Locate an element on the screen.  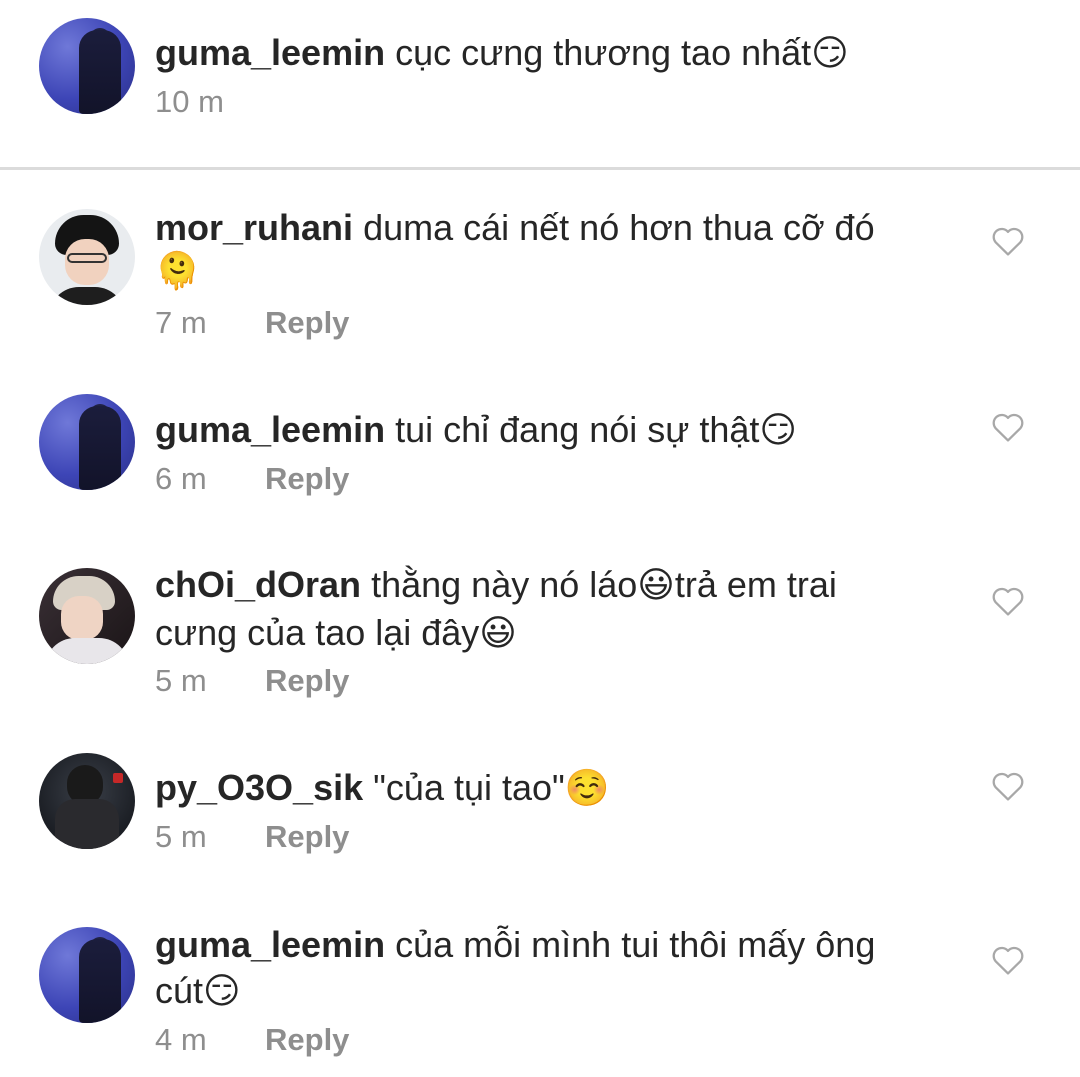
comment-username: mor_ruhani is located at coordinates (254, 227).